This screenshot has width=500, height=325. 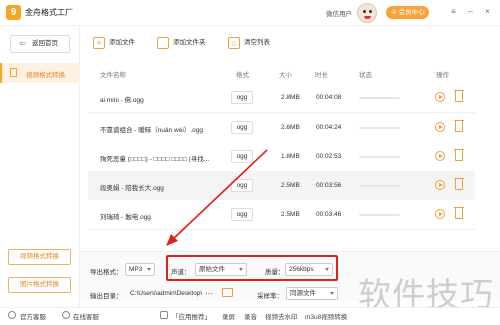 What do you see at coordinates (367, 13) in the screenshot?
I see `avatar` at bounding box center [367, 13].